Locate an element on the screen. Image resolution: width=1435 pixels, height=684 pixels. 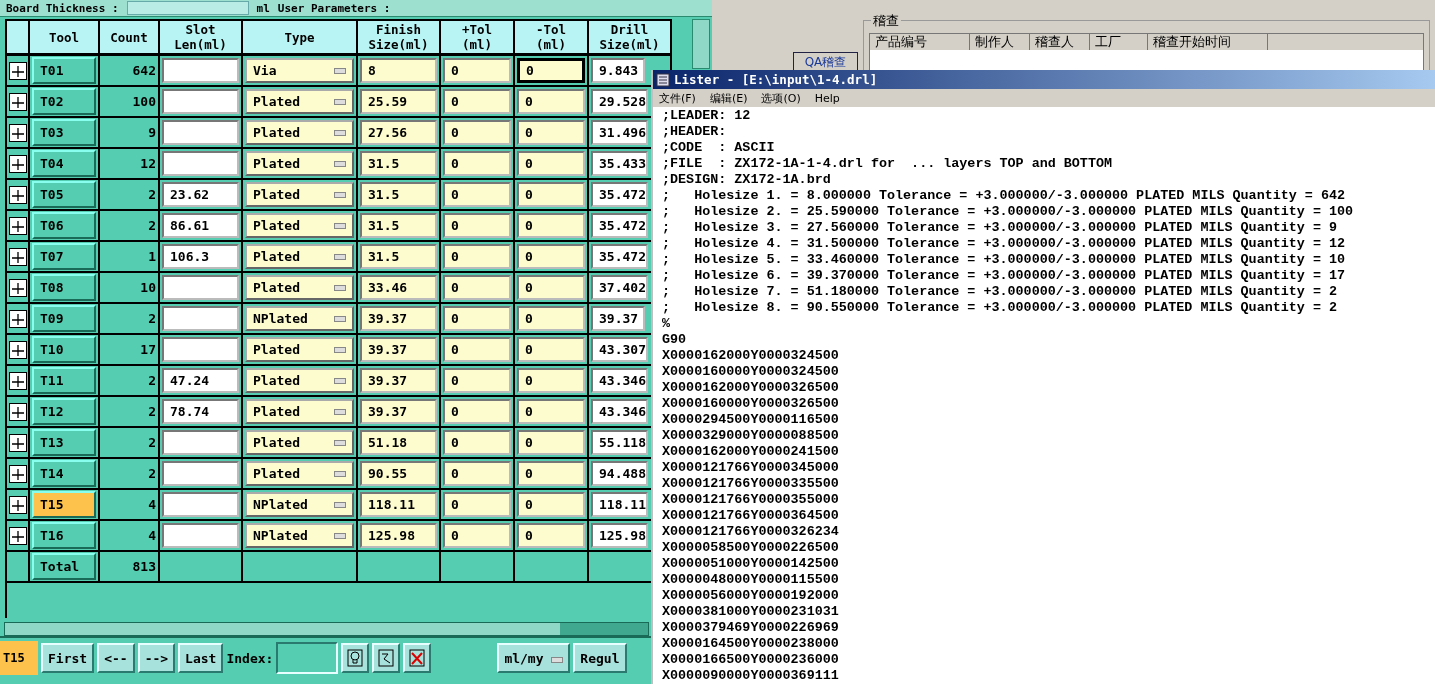
finish-size-field: 118.11 is located at coordinates (398, 504).